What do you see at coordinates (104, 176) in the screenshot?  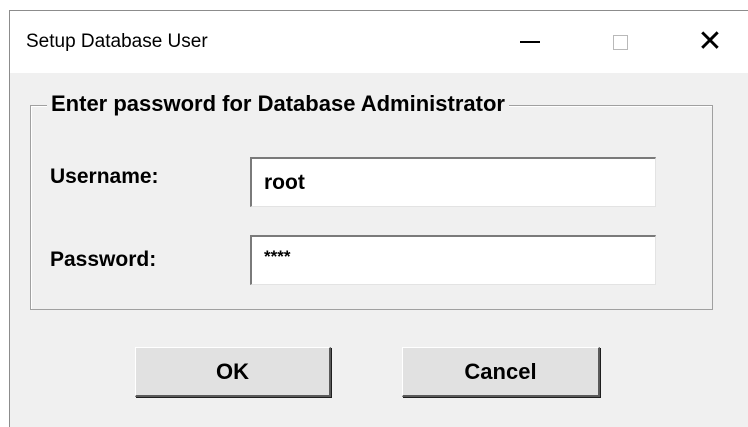 I see `username-label: Username:` at bounding box center [104, 176].